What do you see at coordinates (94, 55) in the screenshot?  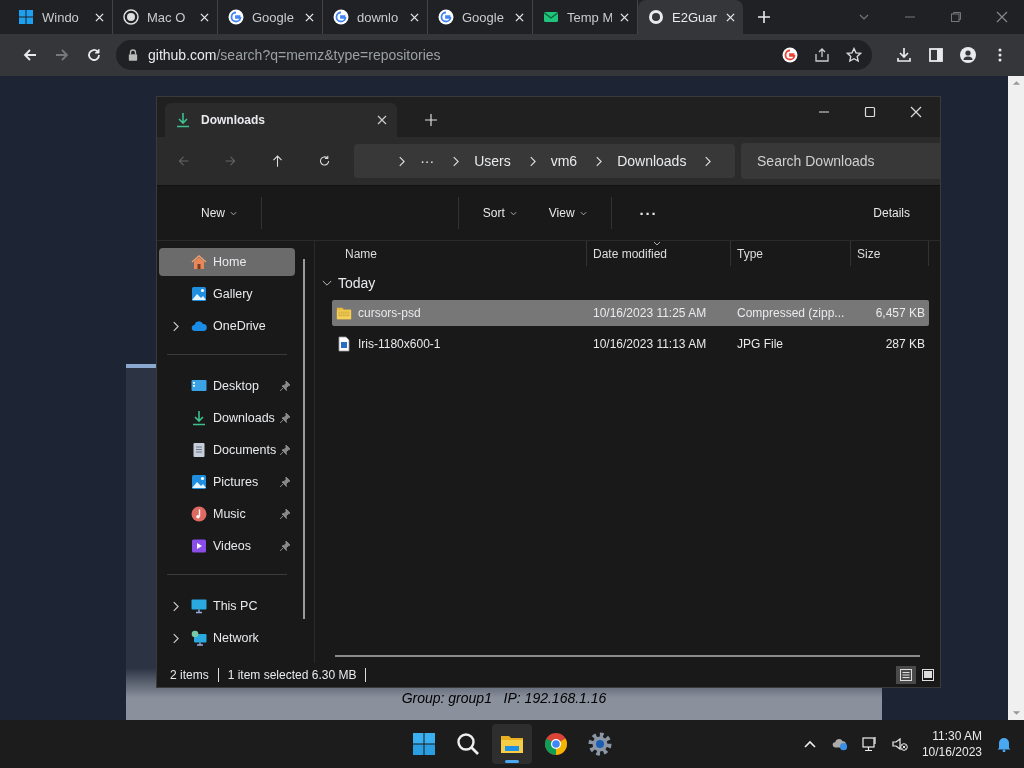 I see `reload-icon` at bounding box center [94, 55].